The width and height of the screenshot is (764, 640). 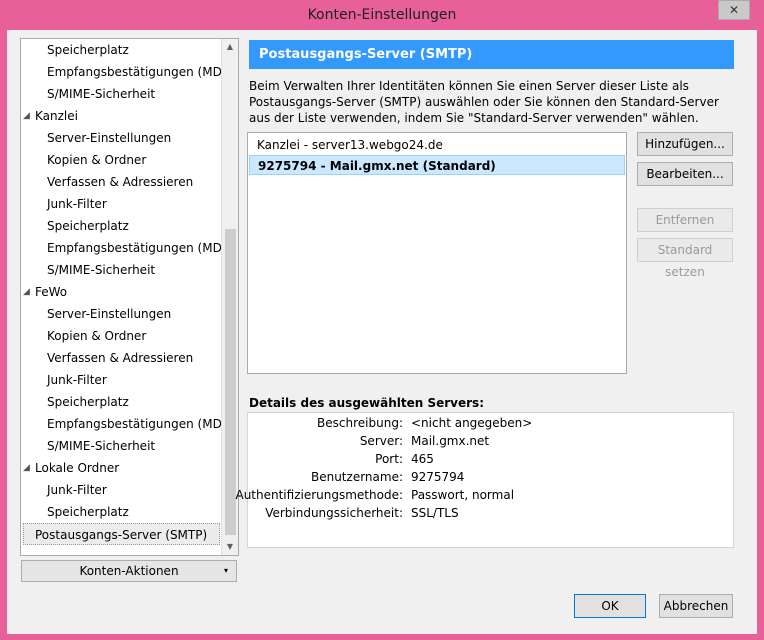 What do you see at coordinates (360, 423) in the screenshot?
I see `detail-label: Beschreibung:` at bounding box center [360, 423].